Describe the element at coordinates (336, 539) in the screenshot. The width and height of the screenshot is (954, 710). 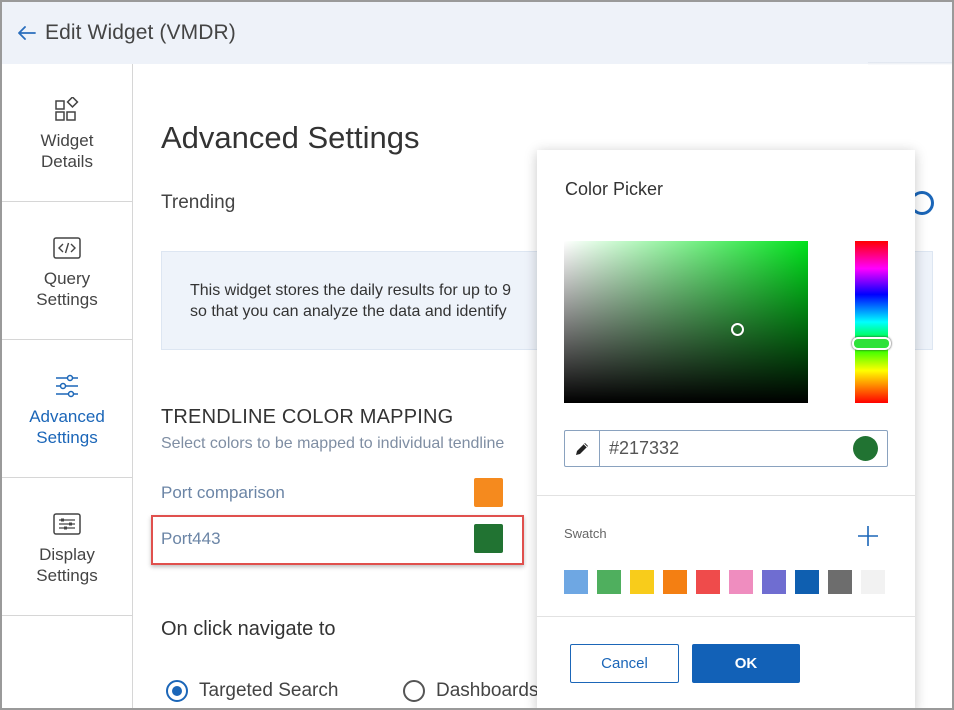
I see `mapping-row-port443: Port443` at that location.